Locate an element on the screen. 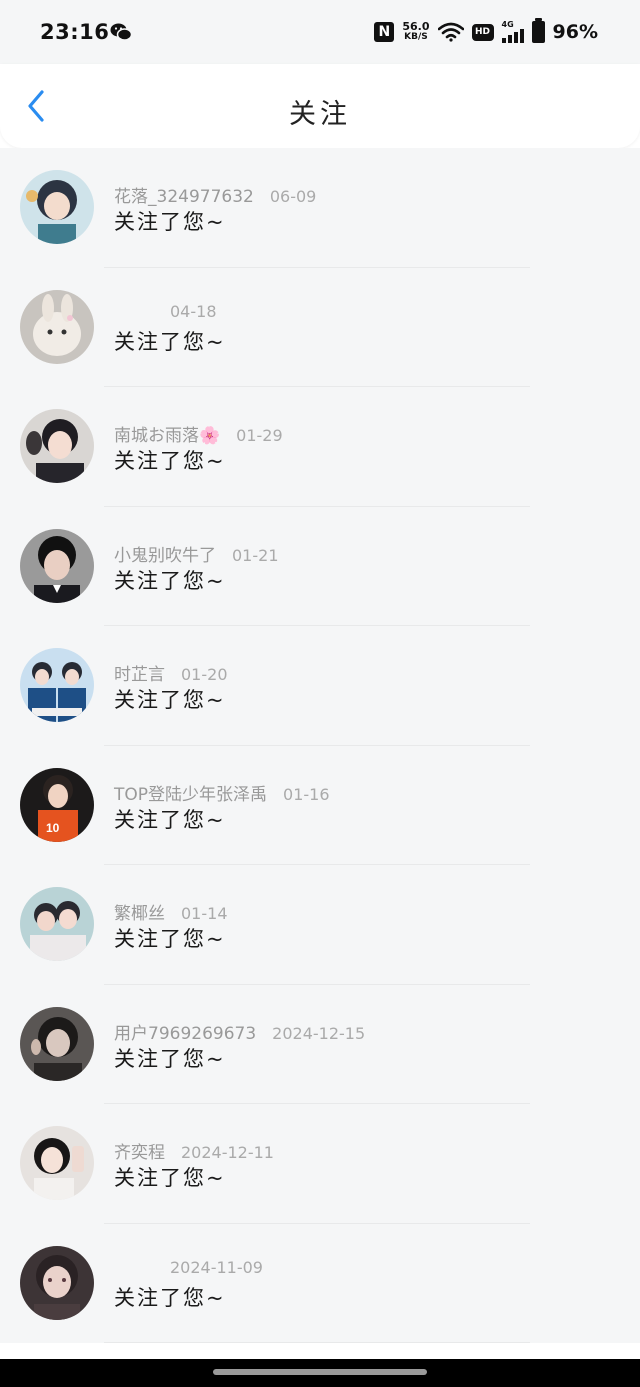  list-item: 04-18 关注了您~ is located at coordinates (320, 327).